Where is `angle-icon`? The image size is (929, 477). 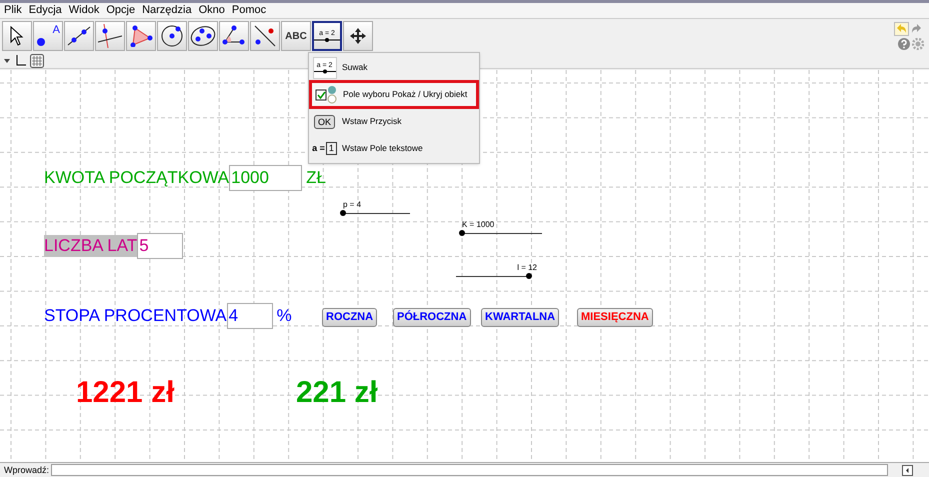
angle-icon is located at coordinates (234, 36).